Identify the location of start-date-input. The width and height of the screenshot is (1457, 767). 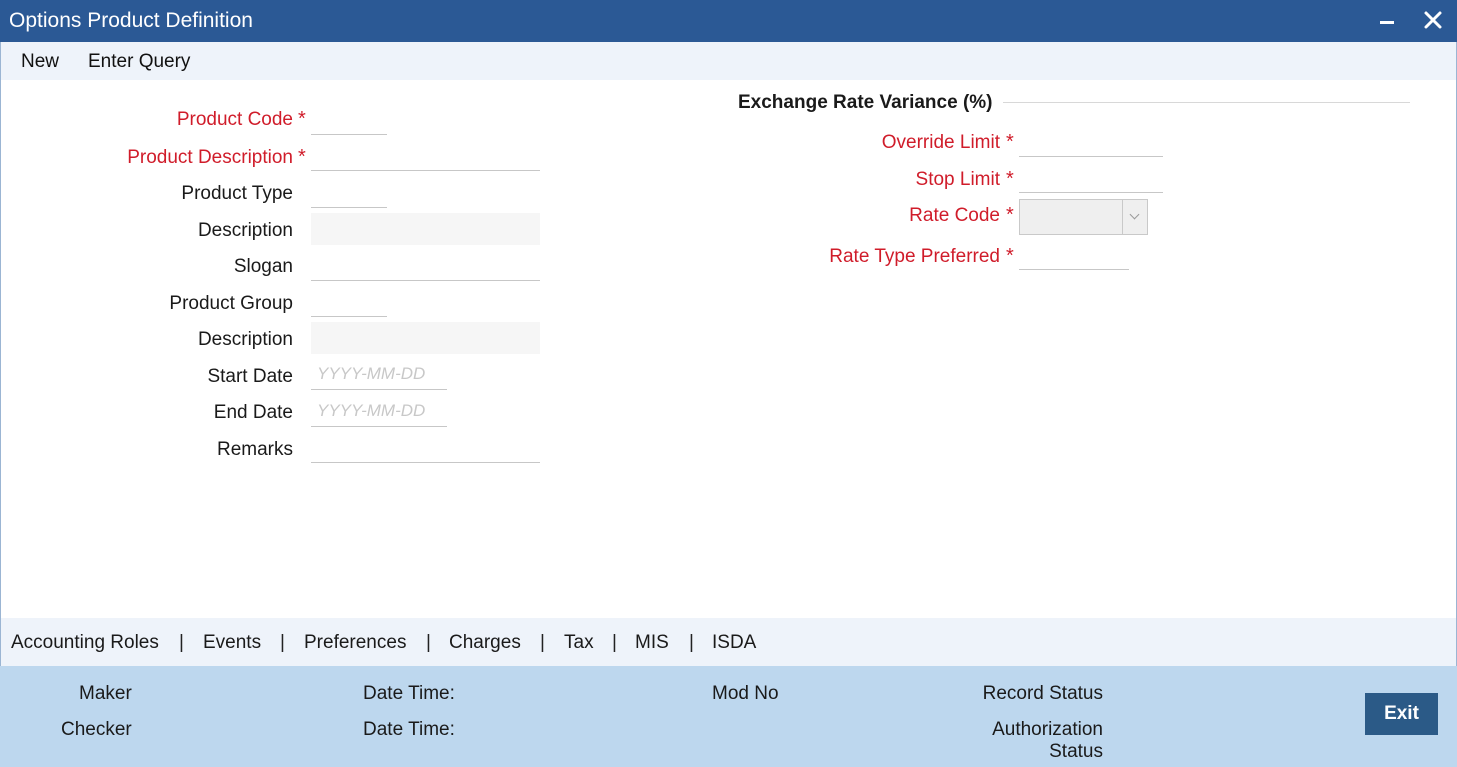
(379, 374).